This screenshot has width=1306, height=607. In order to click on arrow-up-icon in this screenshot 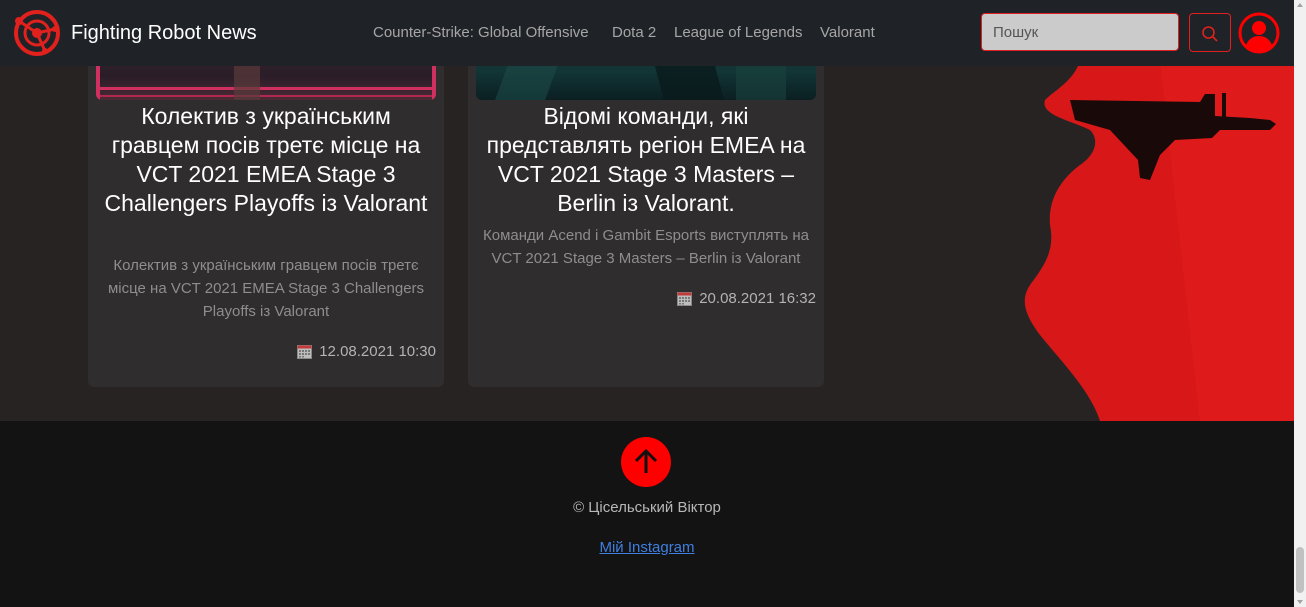, I will do `click(646, 460)`.